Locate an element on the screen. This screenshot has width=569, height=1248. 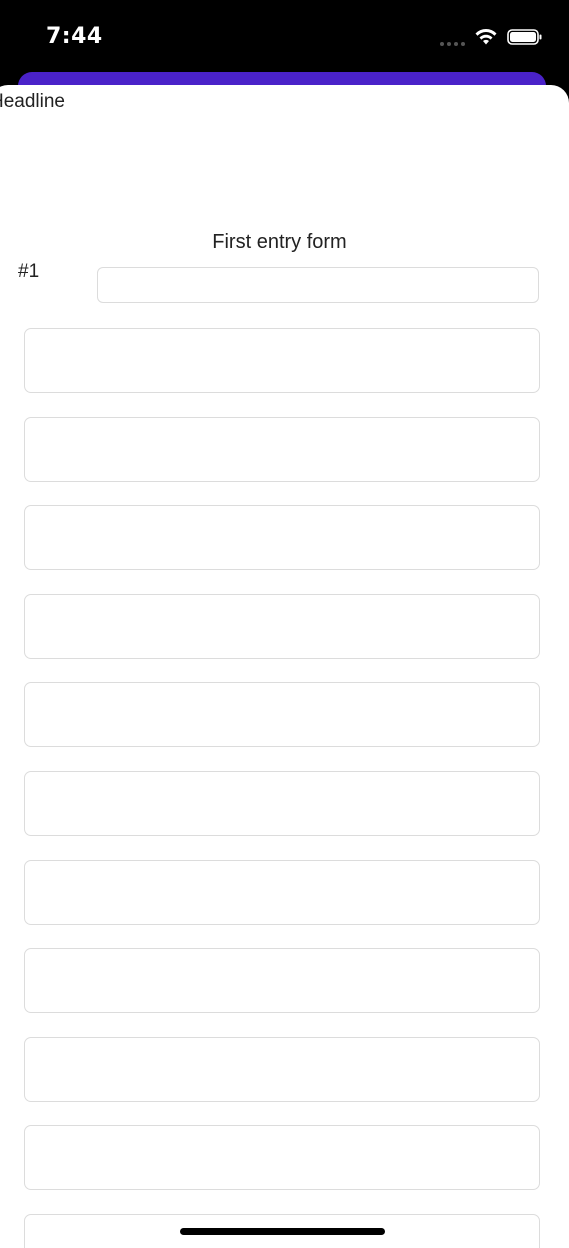
home-indicator is located at coordinates (282, 1231).